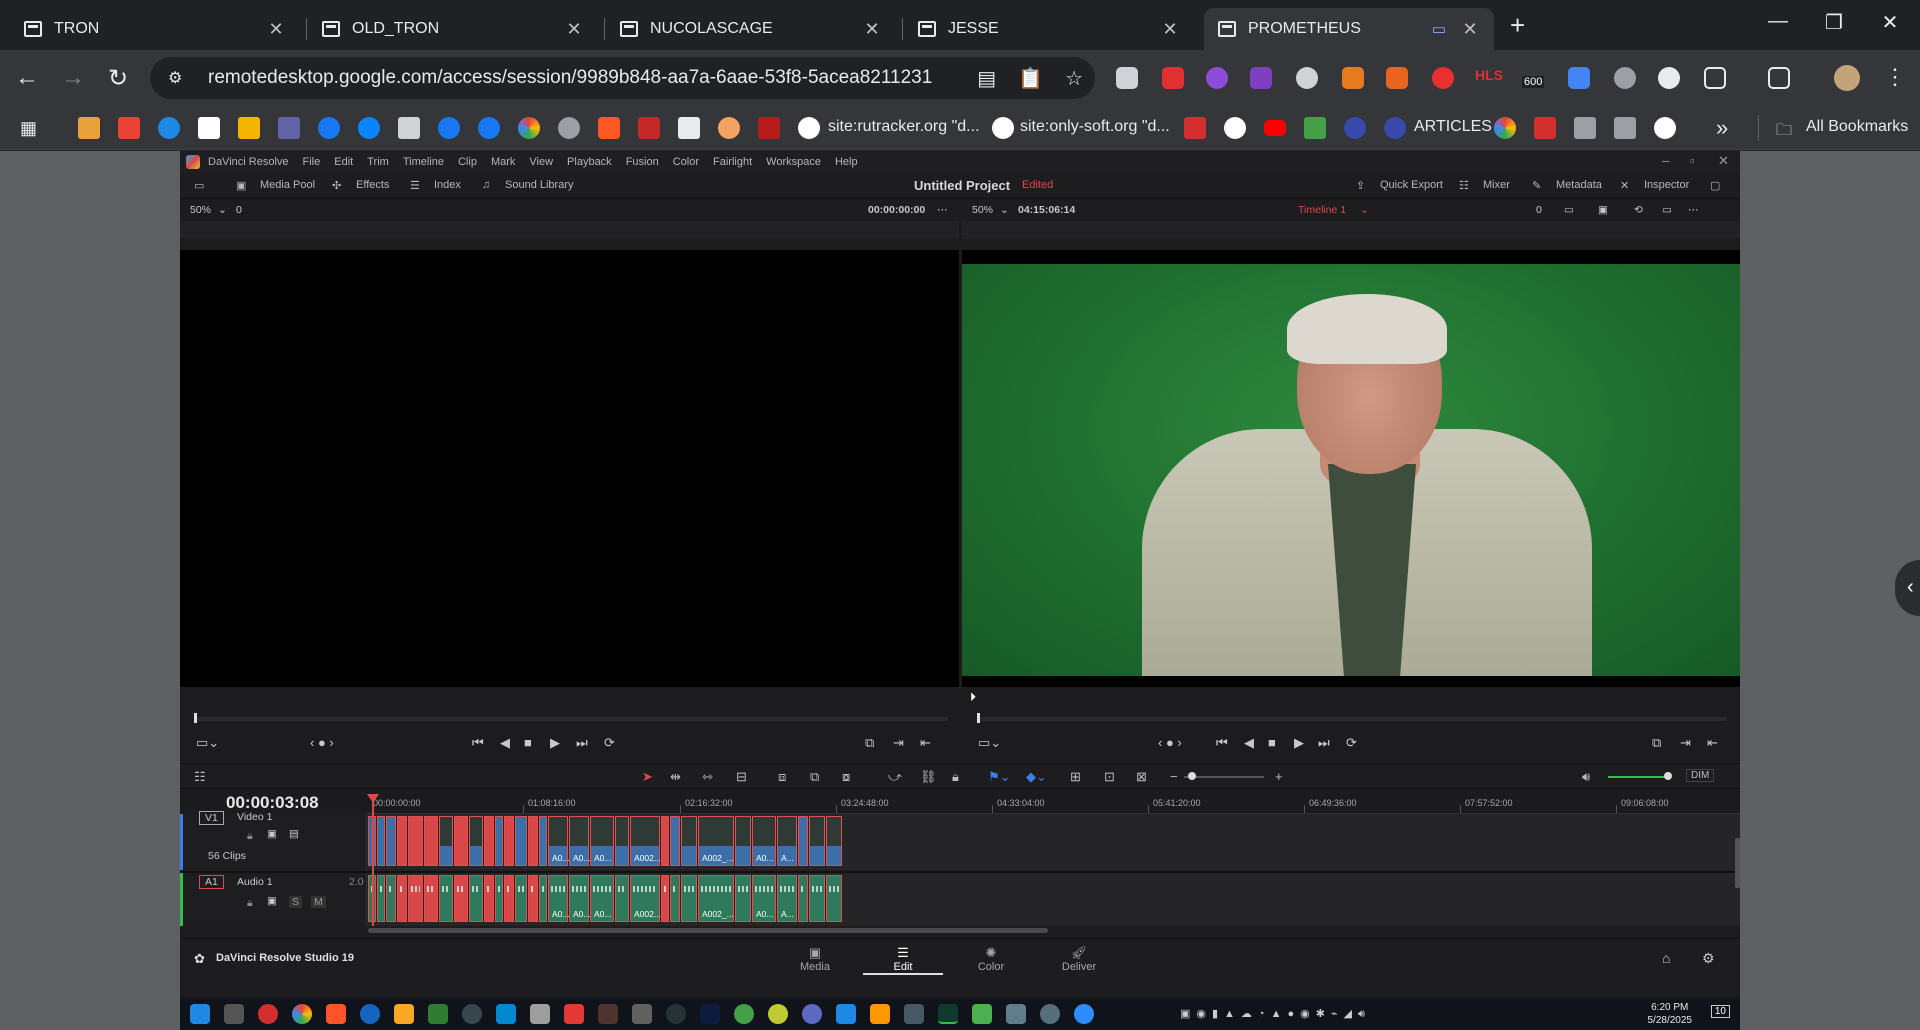 The image size is (1920, 1030). Describe the element at coordinates (1352, 719) in the screenshot. I see `program-scrubber` at that location.